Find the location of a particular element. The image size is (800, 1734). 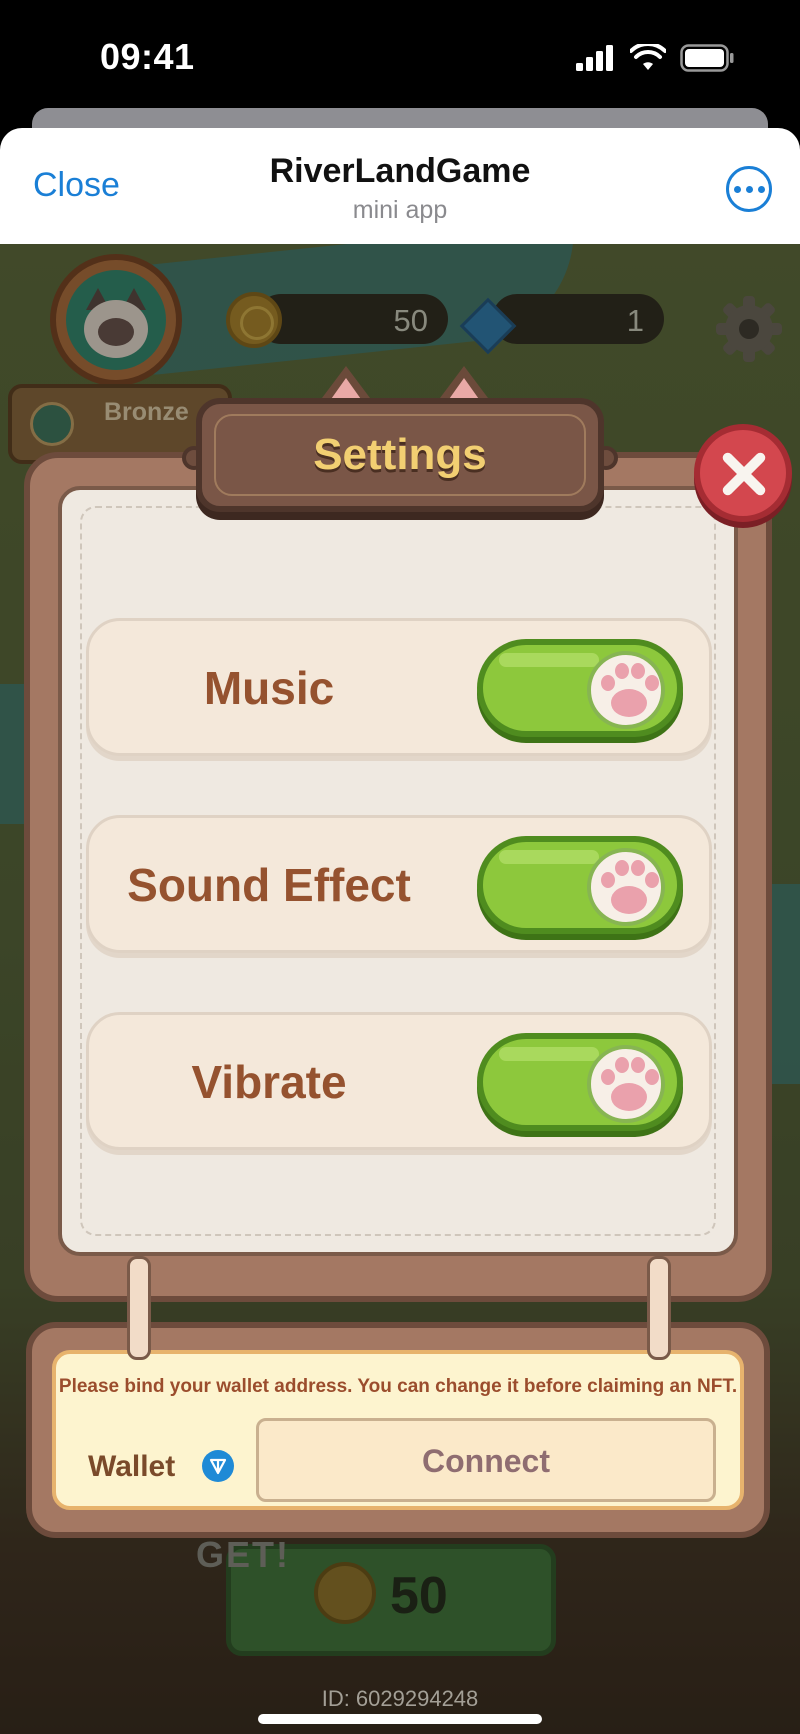

status-icons is located at coordinates (655, 58).